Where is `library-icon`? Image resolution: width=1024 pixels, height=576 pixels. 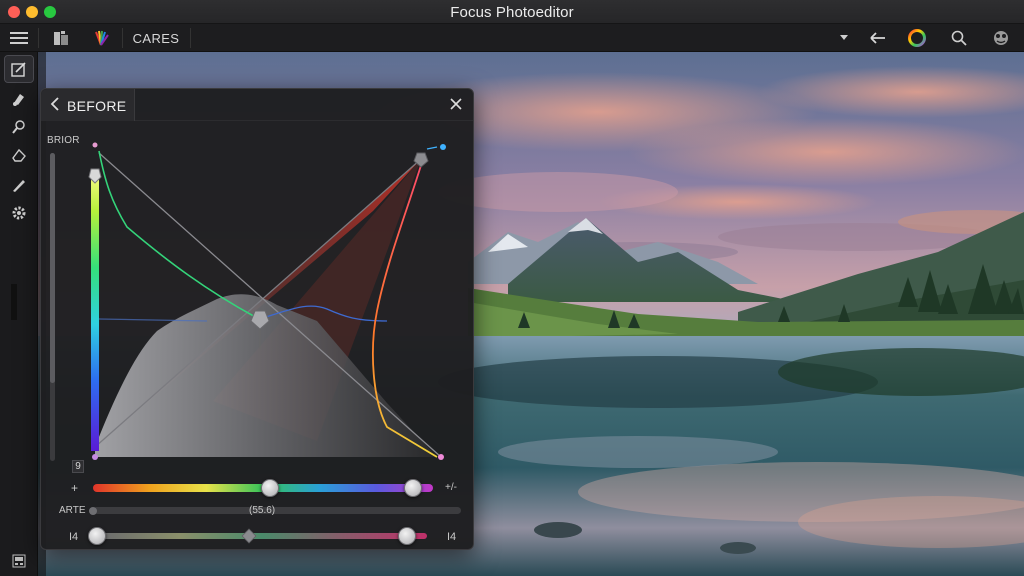
library-icon is located at coordinates (61, 38).